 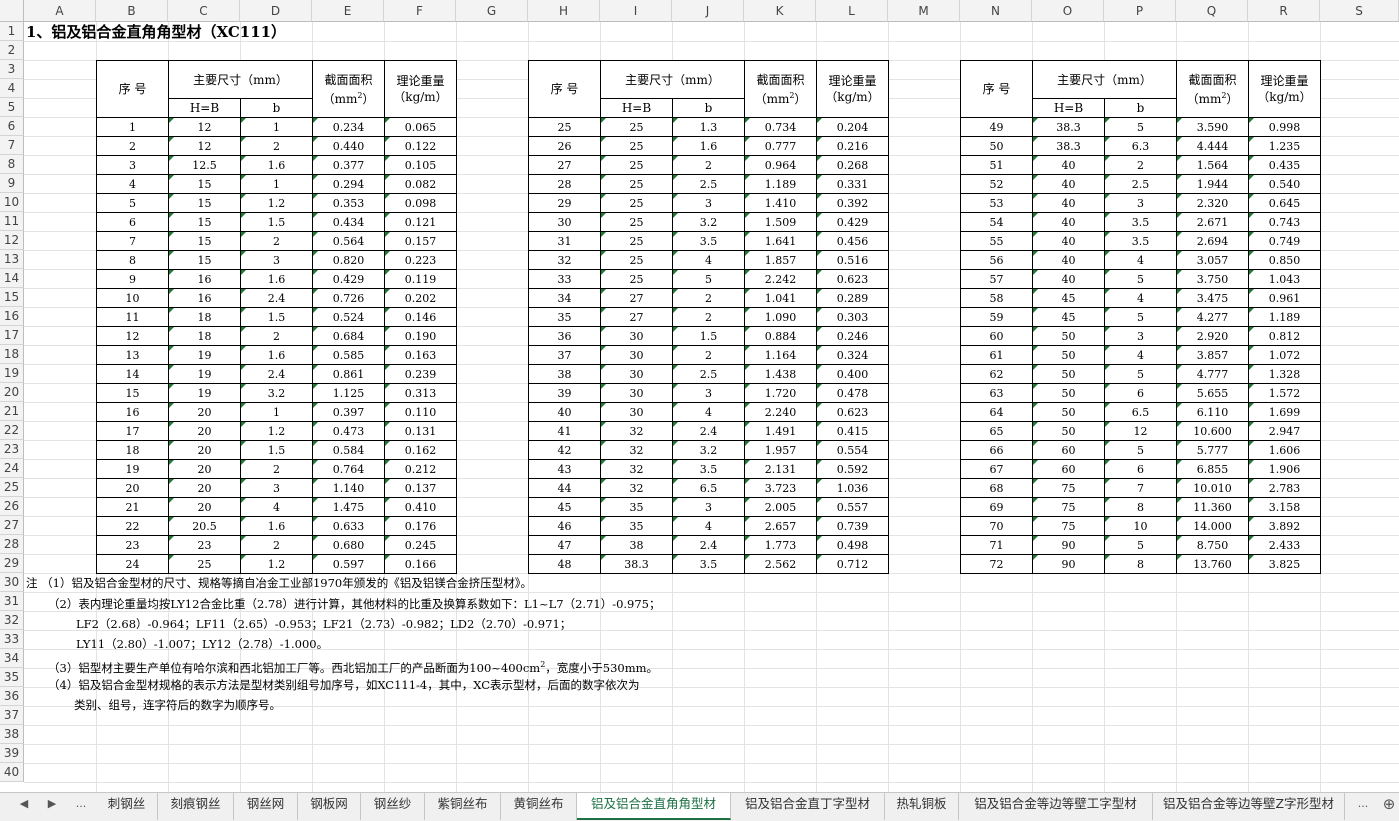 I want to click on table-cell: 0.564, so click(x=348, y=241).